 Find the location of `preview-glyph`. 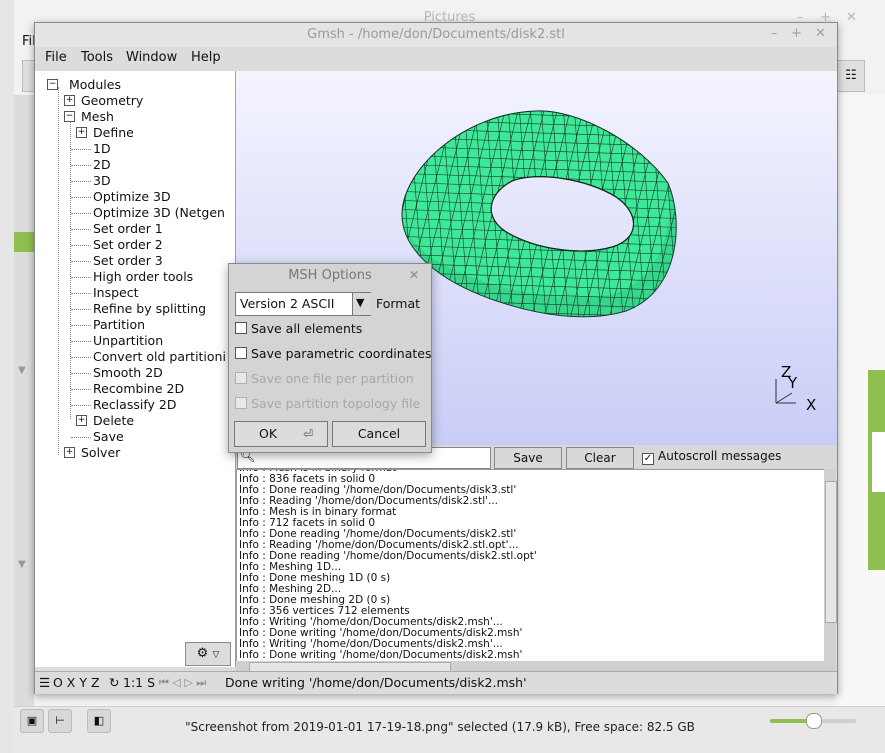

preview-glyph is located at coordinates (878, 462).